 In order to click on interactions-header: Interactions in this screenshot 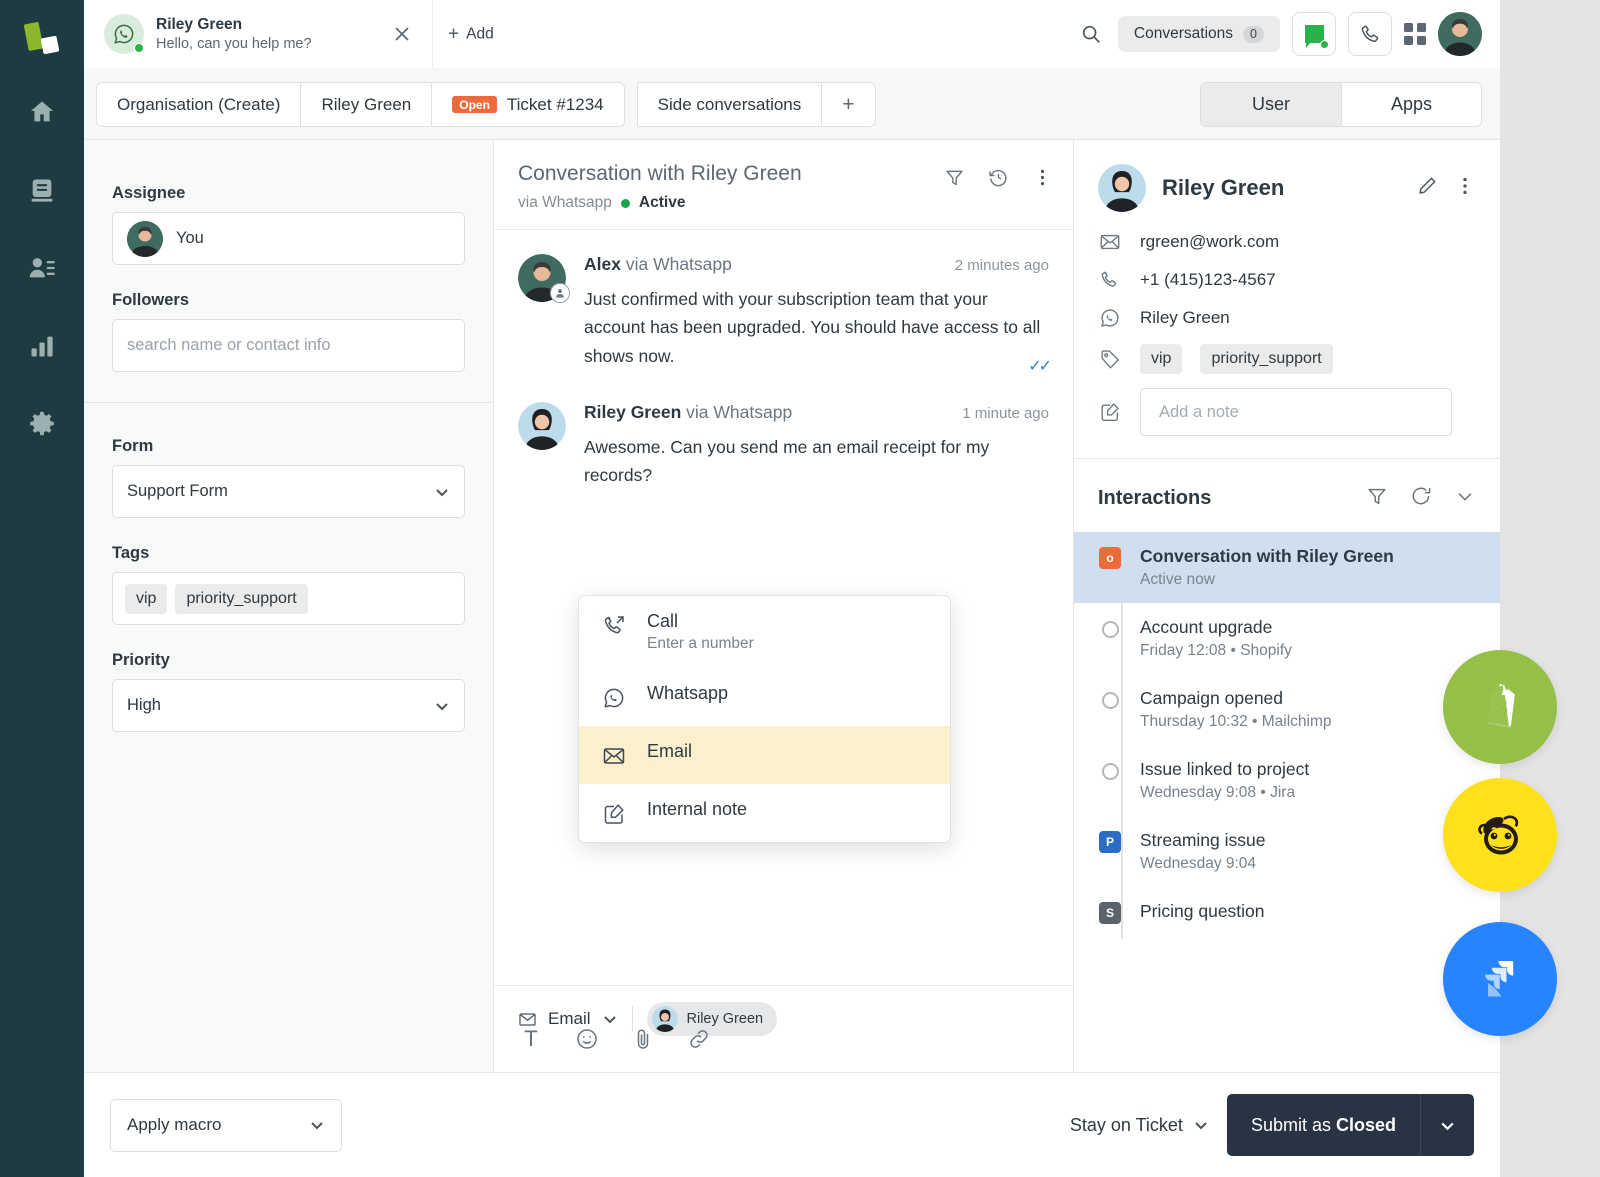, I will do `click(1287, 495)`.